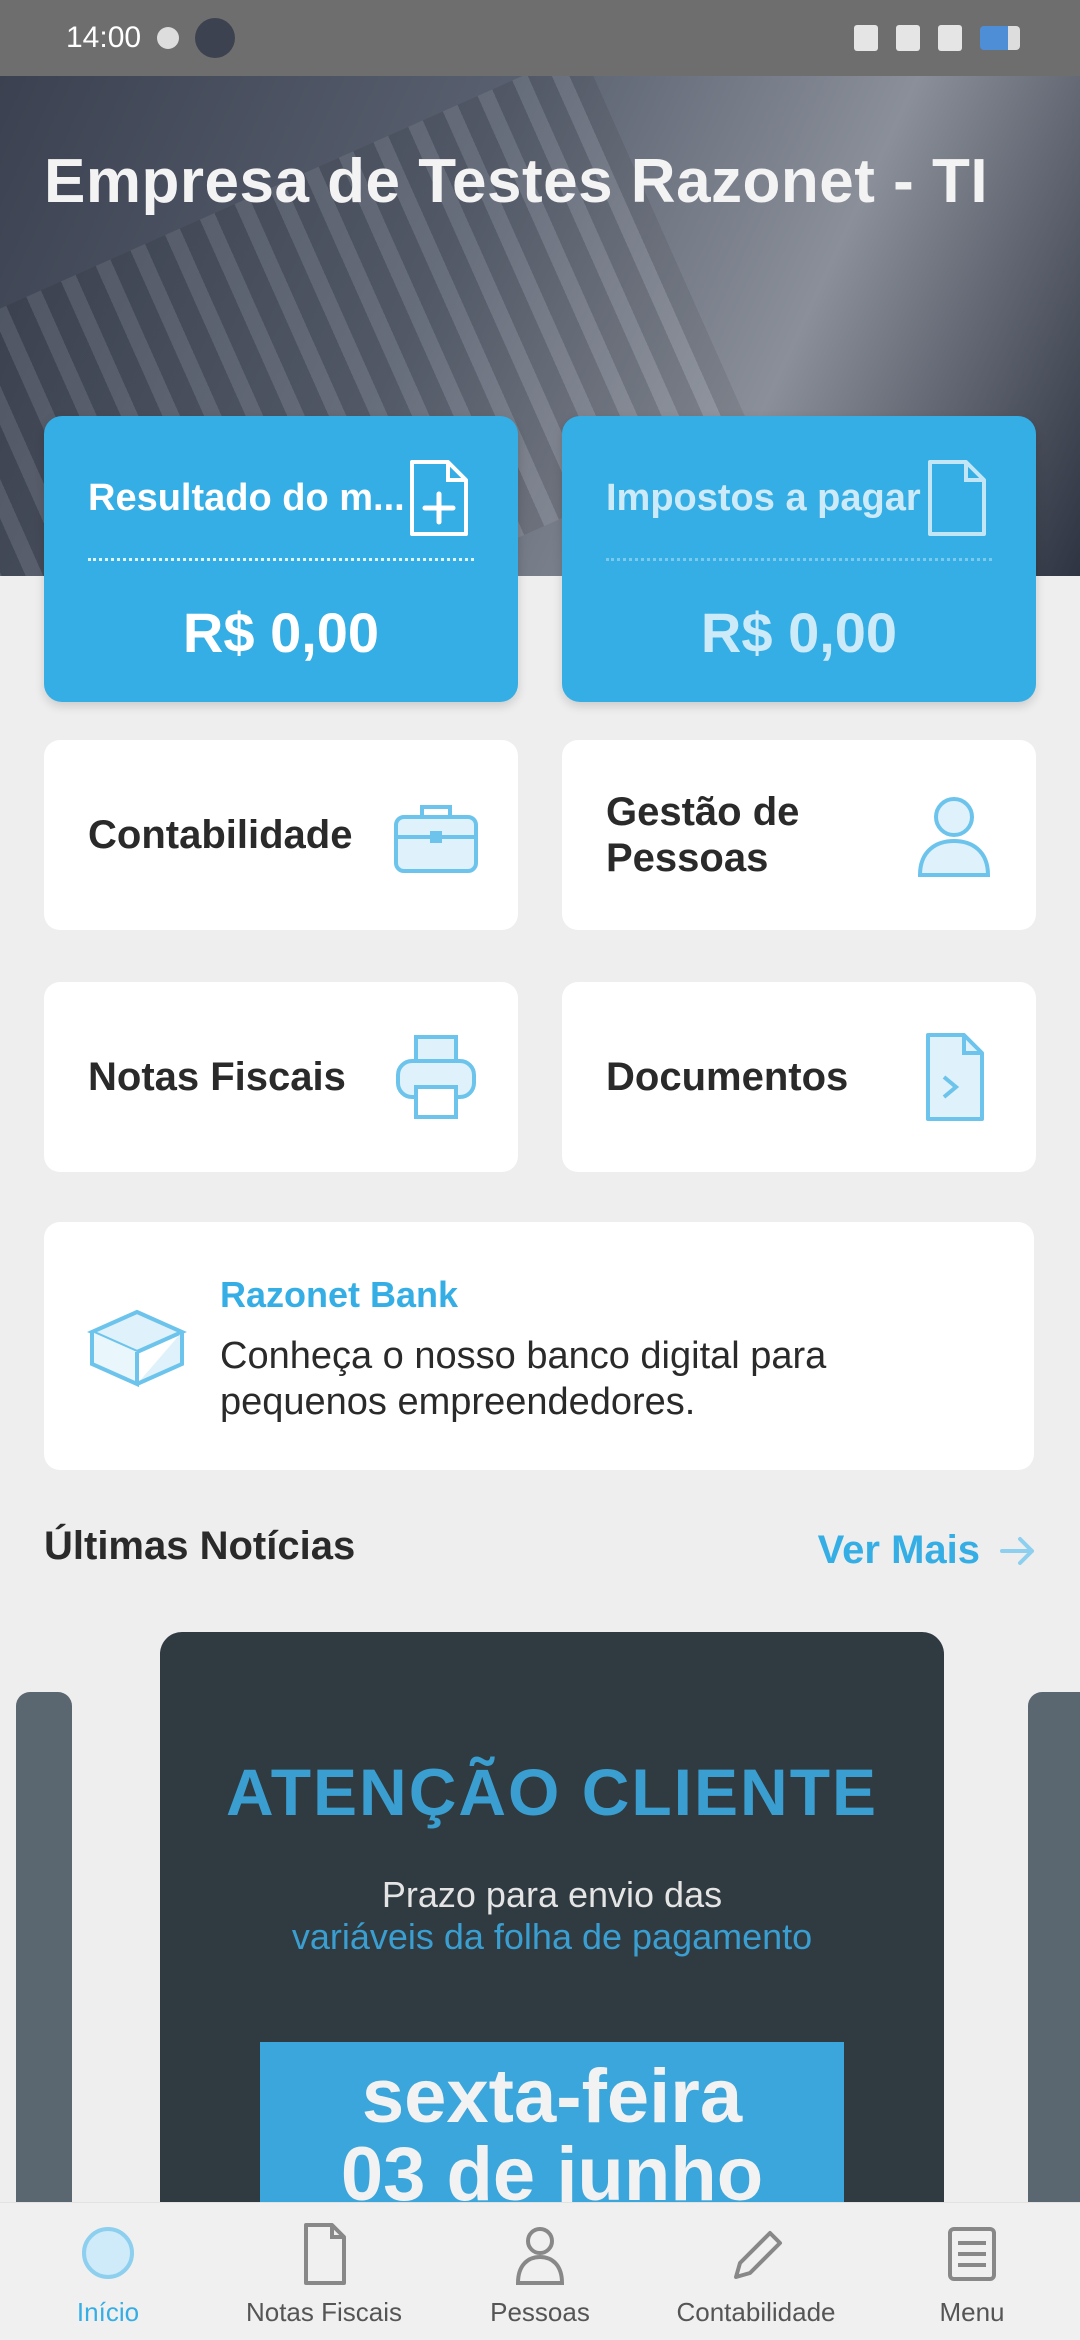  I want to click on news-card-line1: Prazo para envio das, so click(552, 1894).